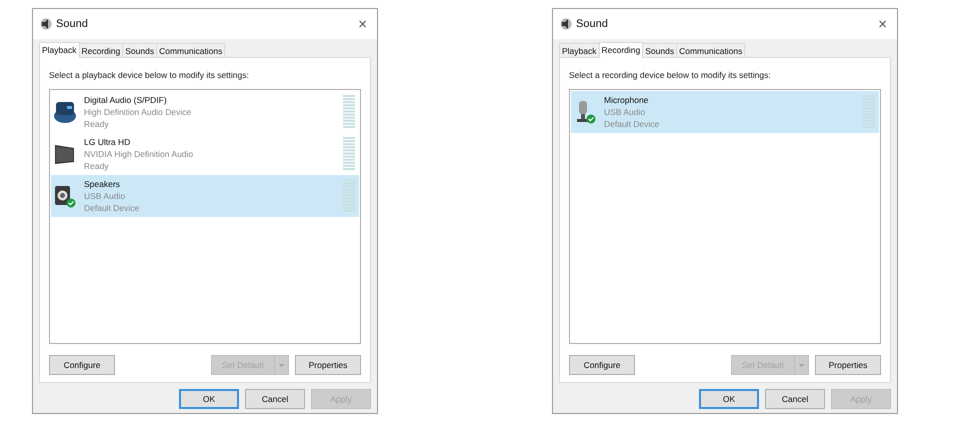 The height and width of the screenshot is (428, 967). What do you see at coordinates (670, 75) in the screenshot?
I see `instruction-text: Select a recording device below to modify its settings:` at bounding box center [670, 75].